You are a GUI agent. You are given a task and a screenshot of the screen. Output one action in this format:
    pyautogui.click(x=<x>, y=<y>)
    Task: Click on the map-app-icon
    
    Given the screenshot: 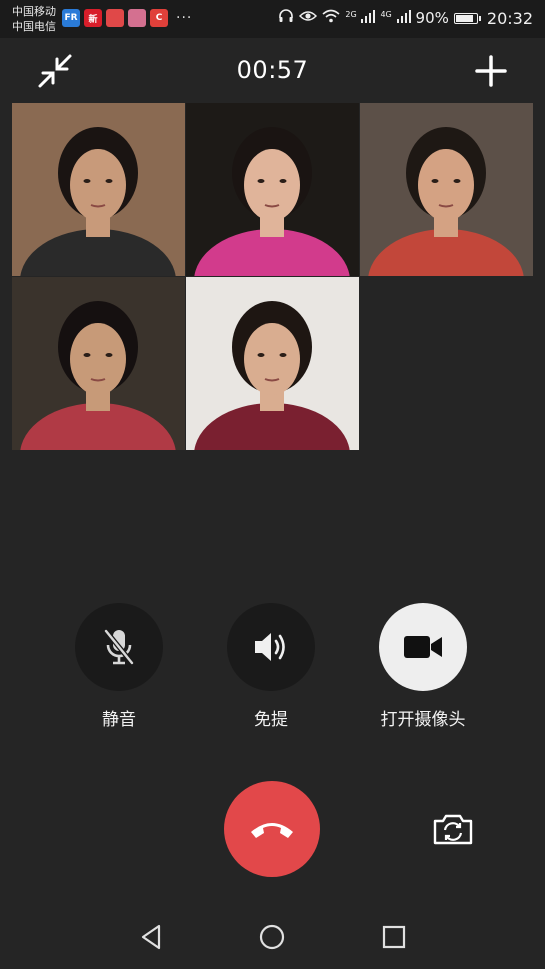 What is the action you would take?
    pyautogui.click(x=115, y=18)
    